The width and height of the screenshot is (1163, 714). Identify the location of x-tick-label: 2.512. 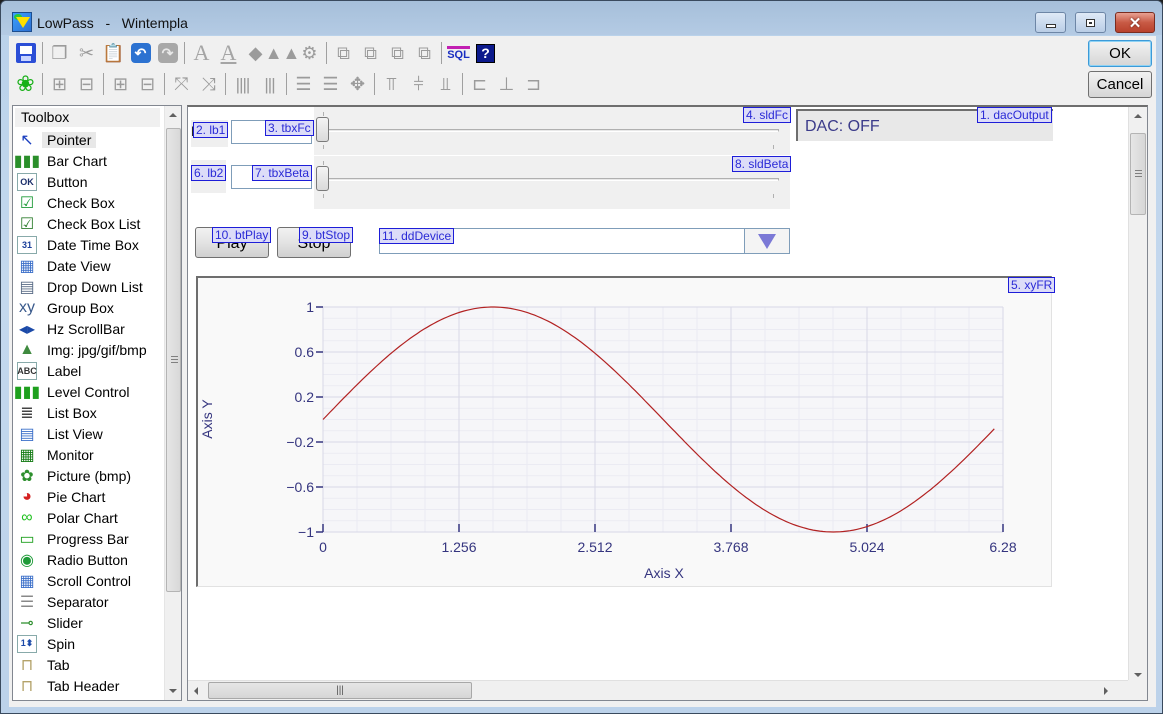
(594, 547).